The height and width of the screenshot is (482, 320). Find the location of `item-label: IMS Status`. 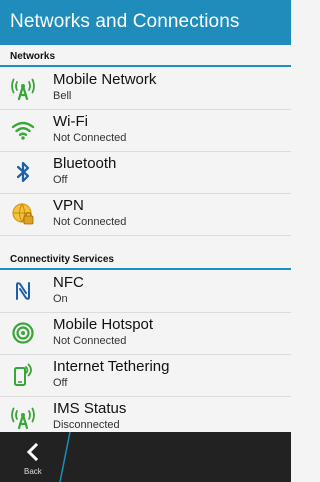

item-label: IMS Status is located at coordinates (90, 408).